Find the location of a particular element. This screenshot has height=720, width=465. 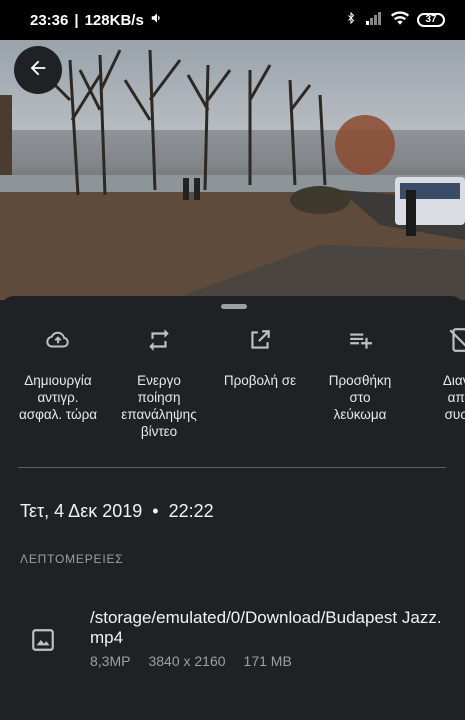

delete-from-device-label: Διαγρ από συσκ is located at coordinates (453, 397).